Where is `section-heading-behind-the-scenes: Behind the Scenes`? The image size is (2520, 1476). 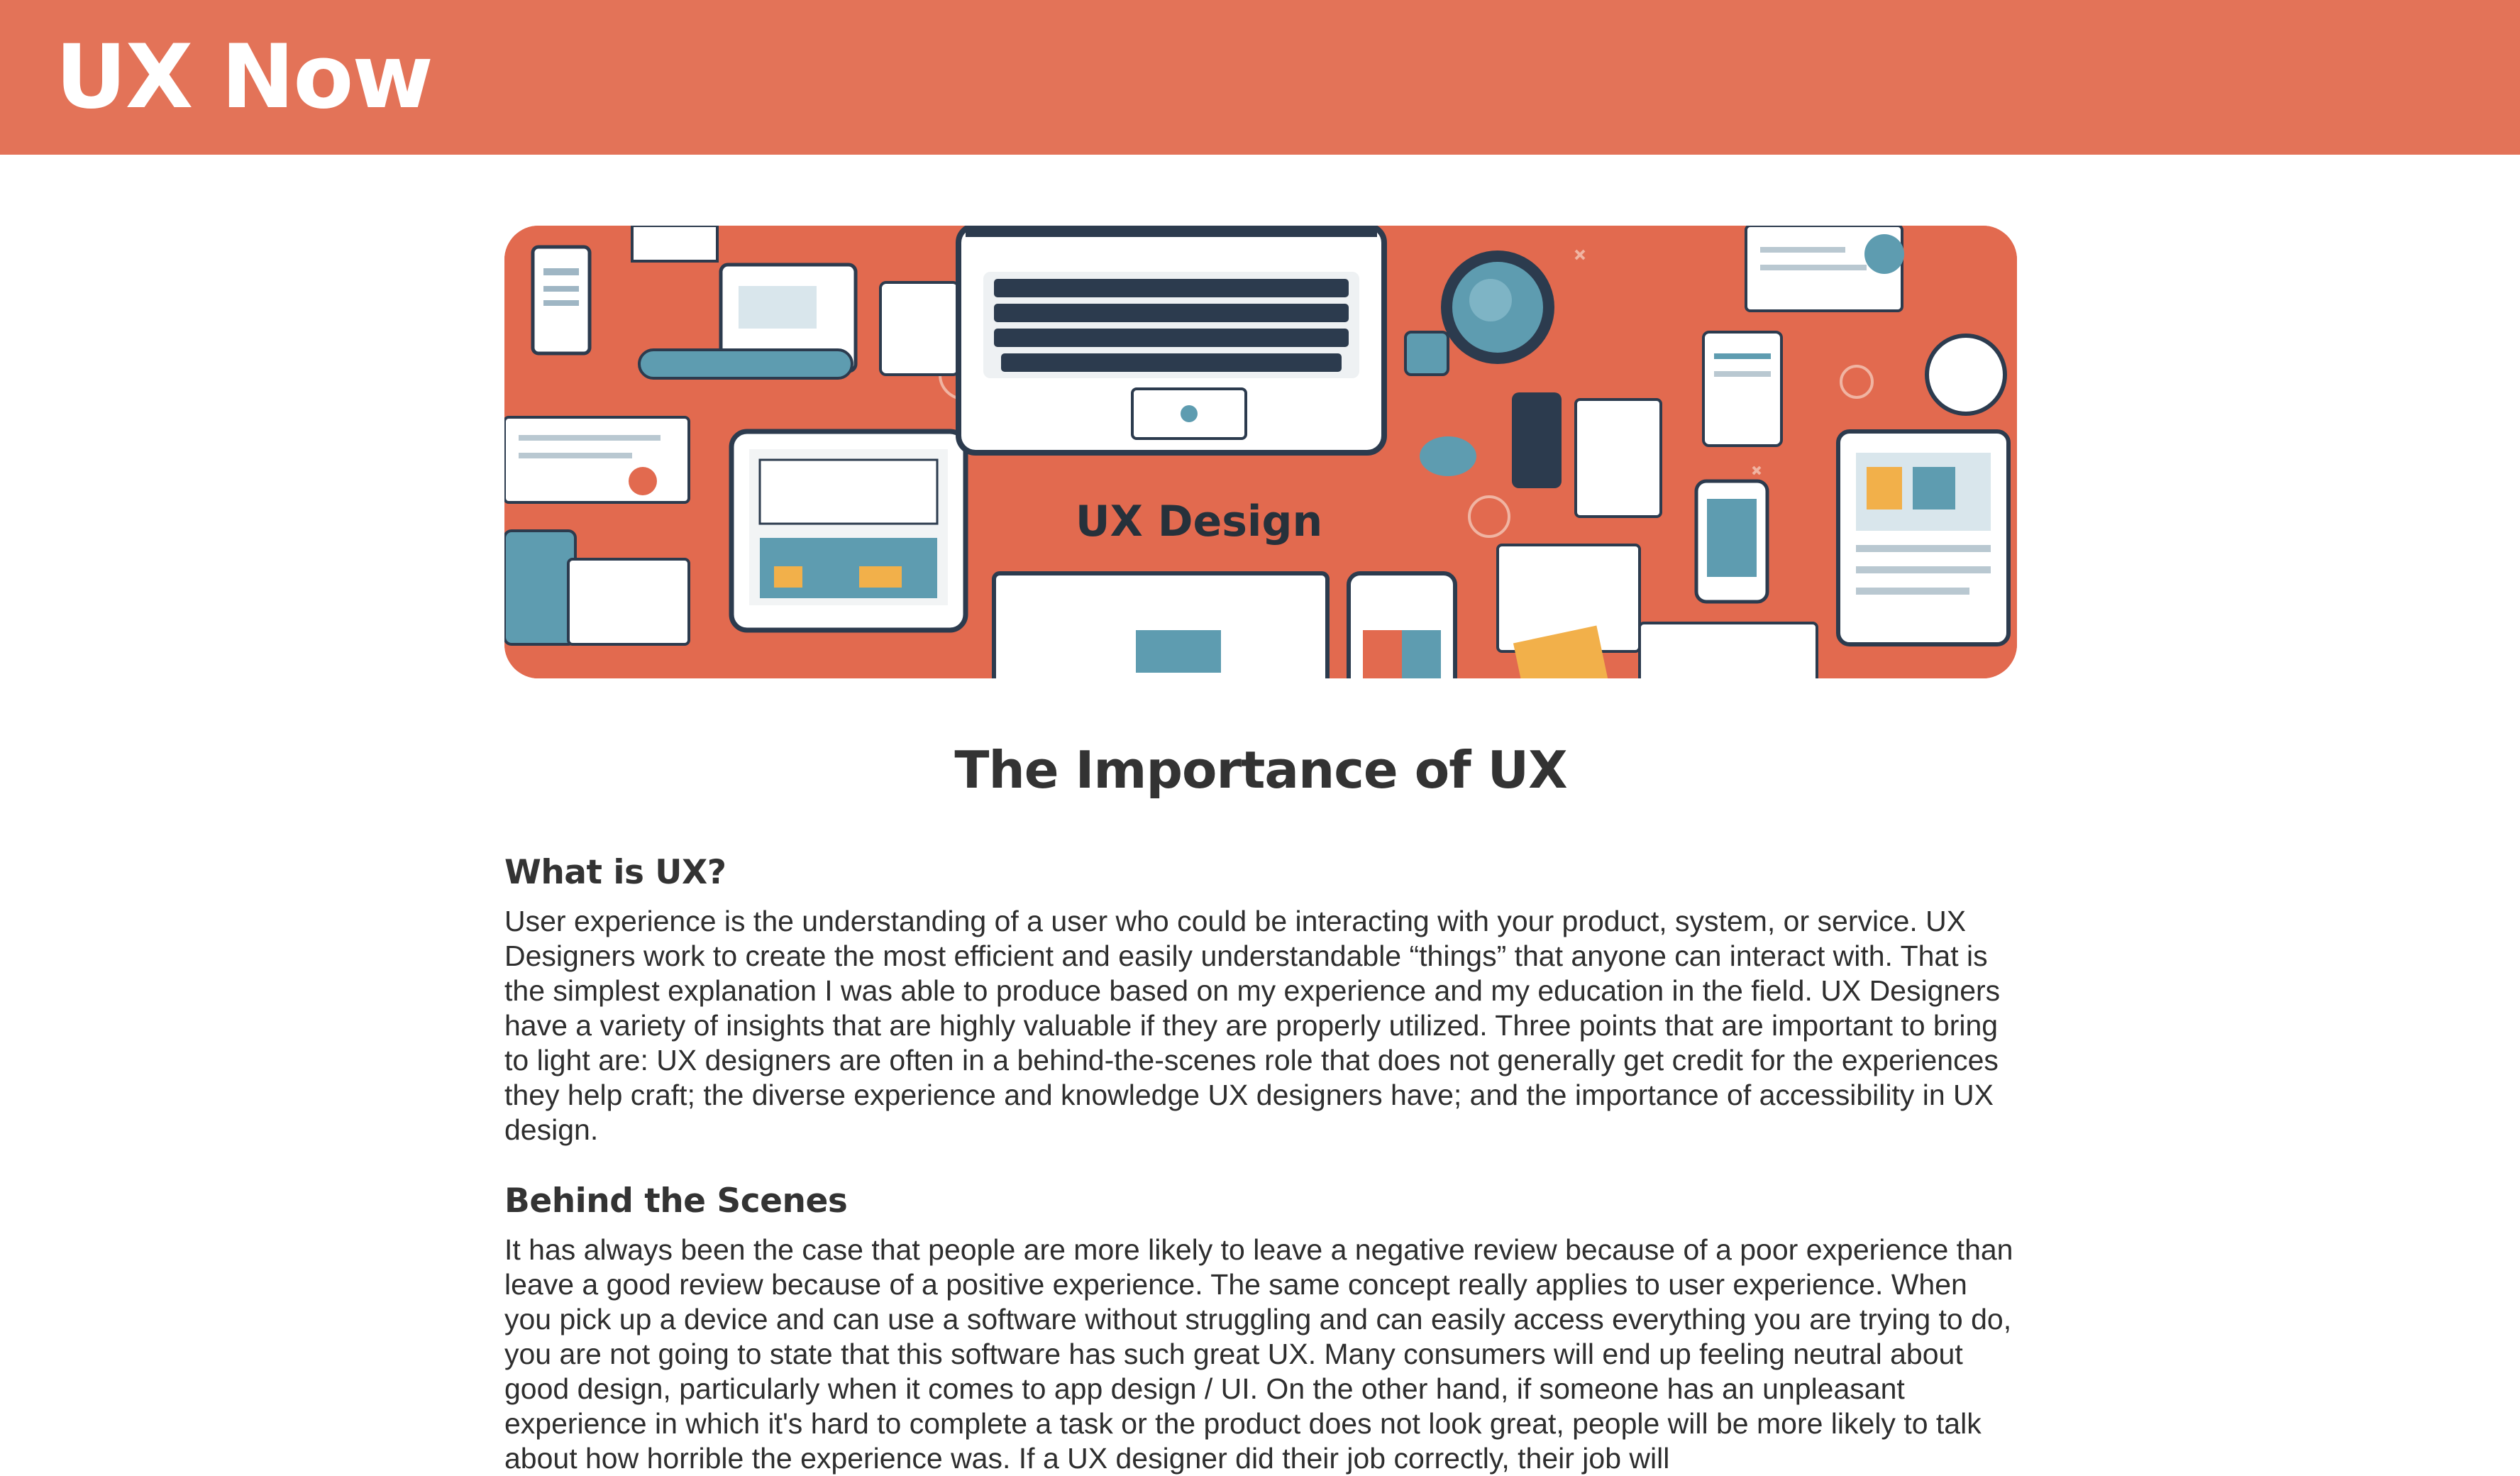
section-heading-behind-the-scenes: Behind the Scenes is located at coordinates (676, 1201).